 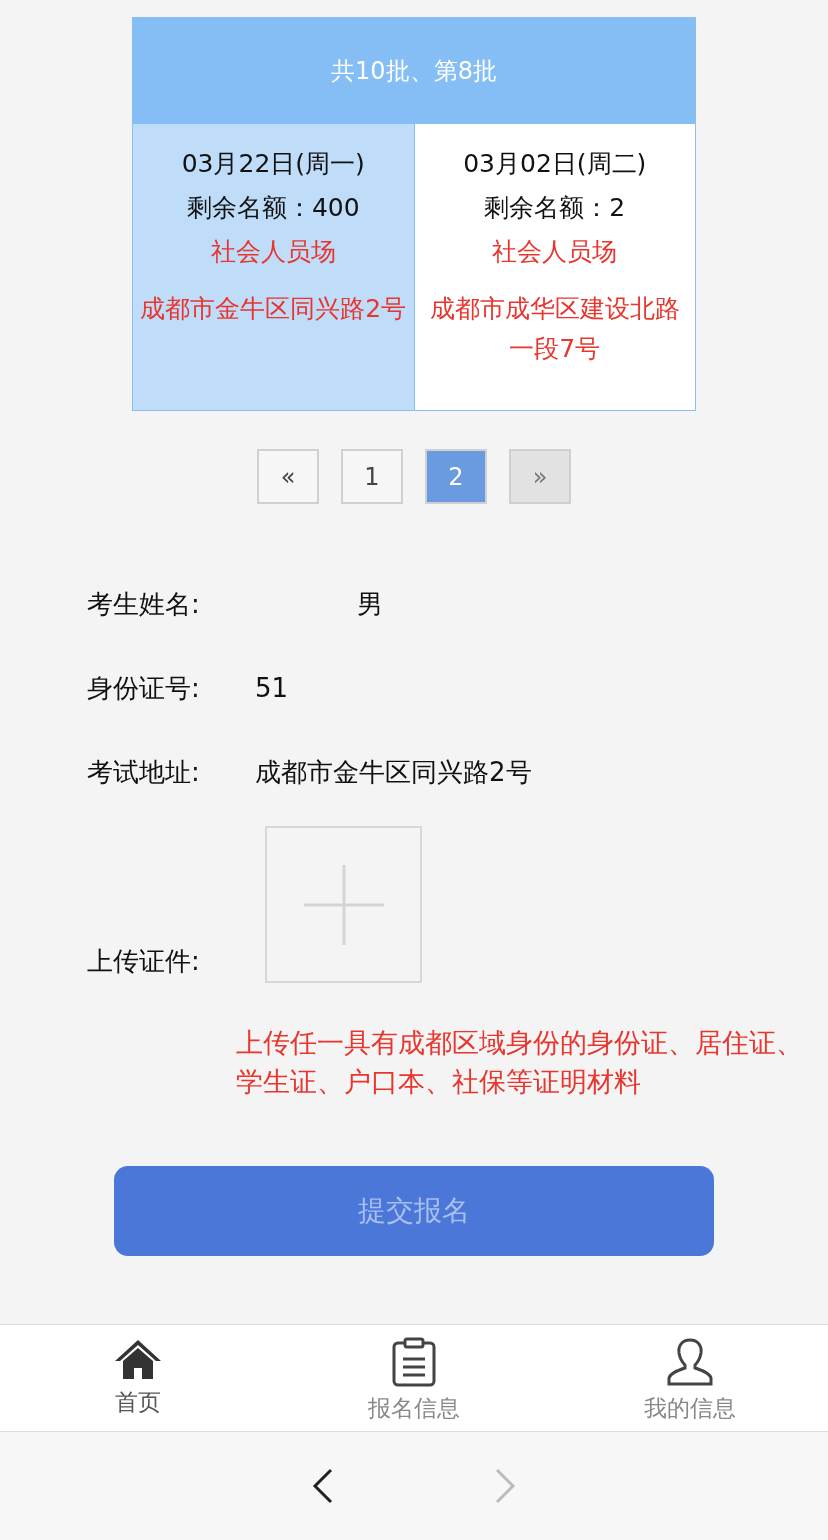 What do you see at coordinates (144, 772) in the screenshot?
I see `address-label: 考试地址:` at bounding box center [144, 772].